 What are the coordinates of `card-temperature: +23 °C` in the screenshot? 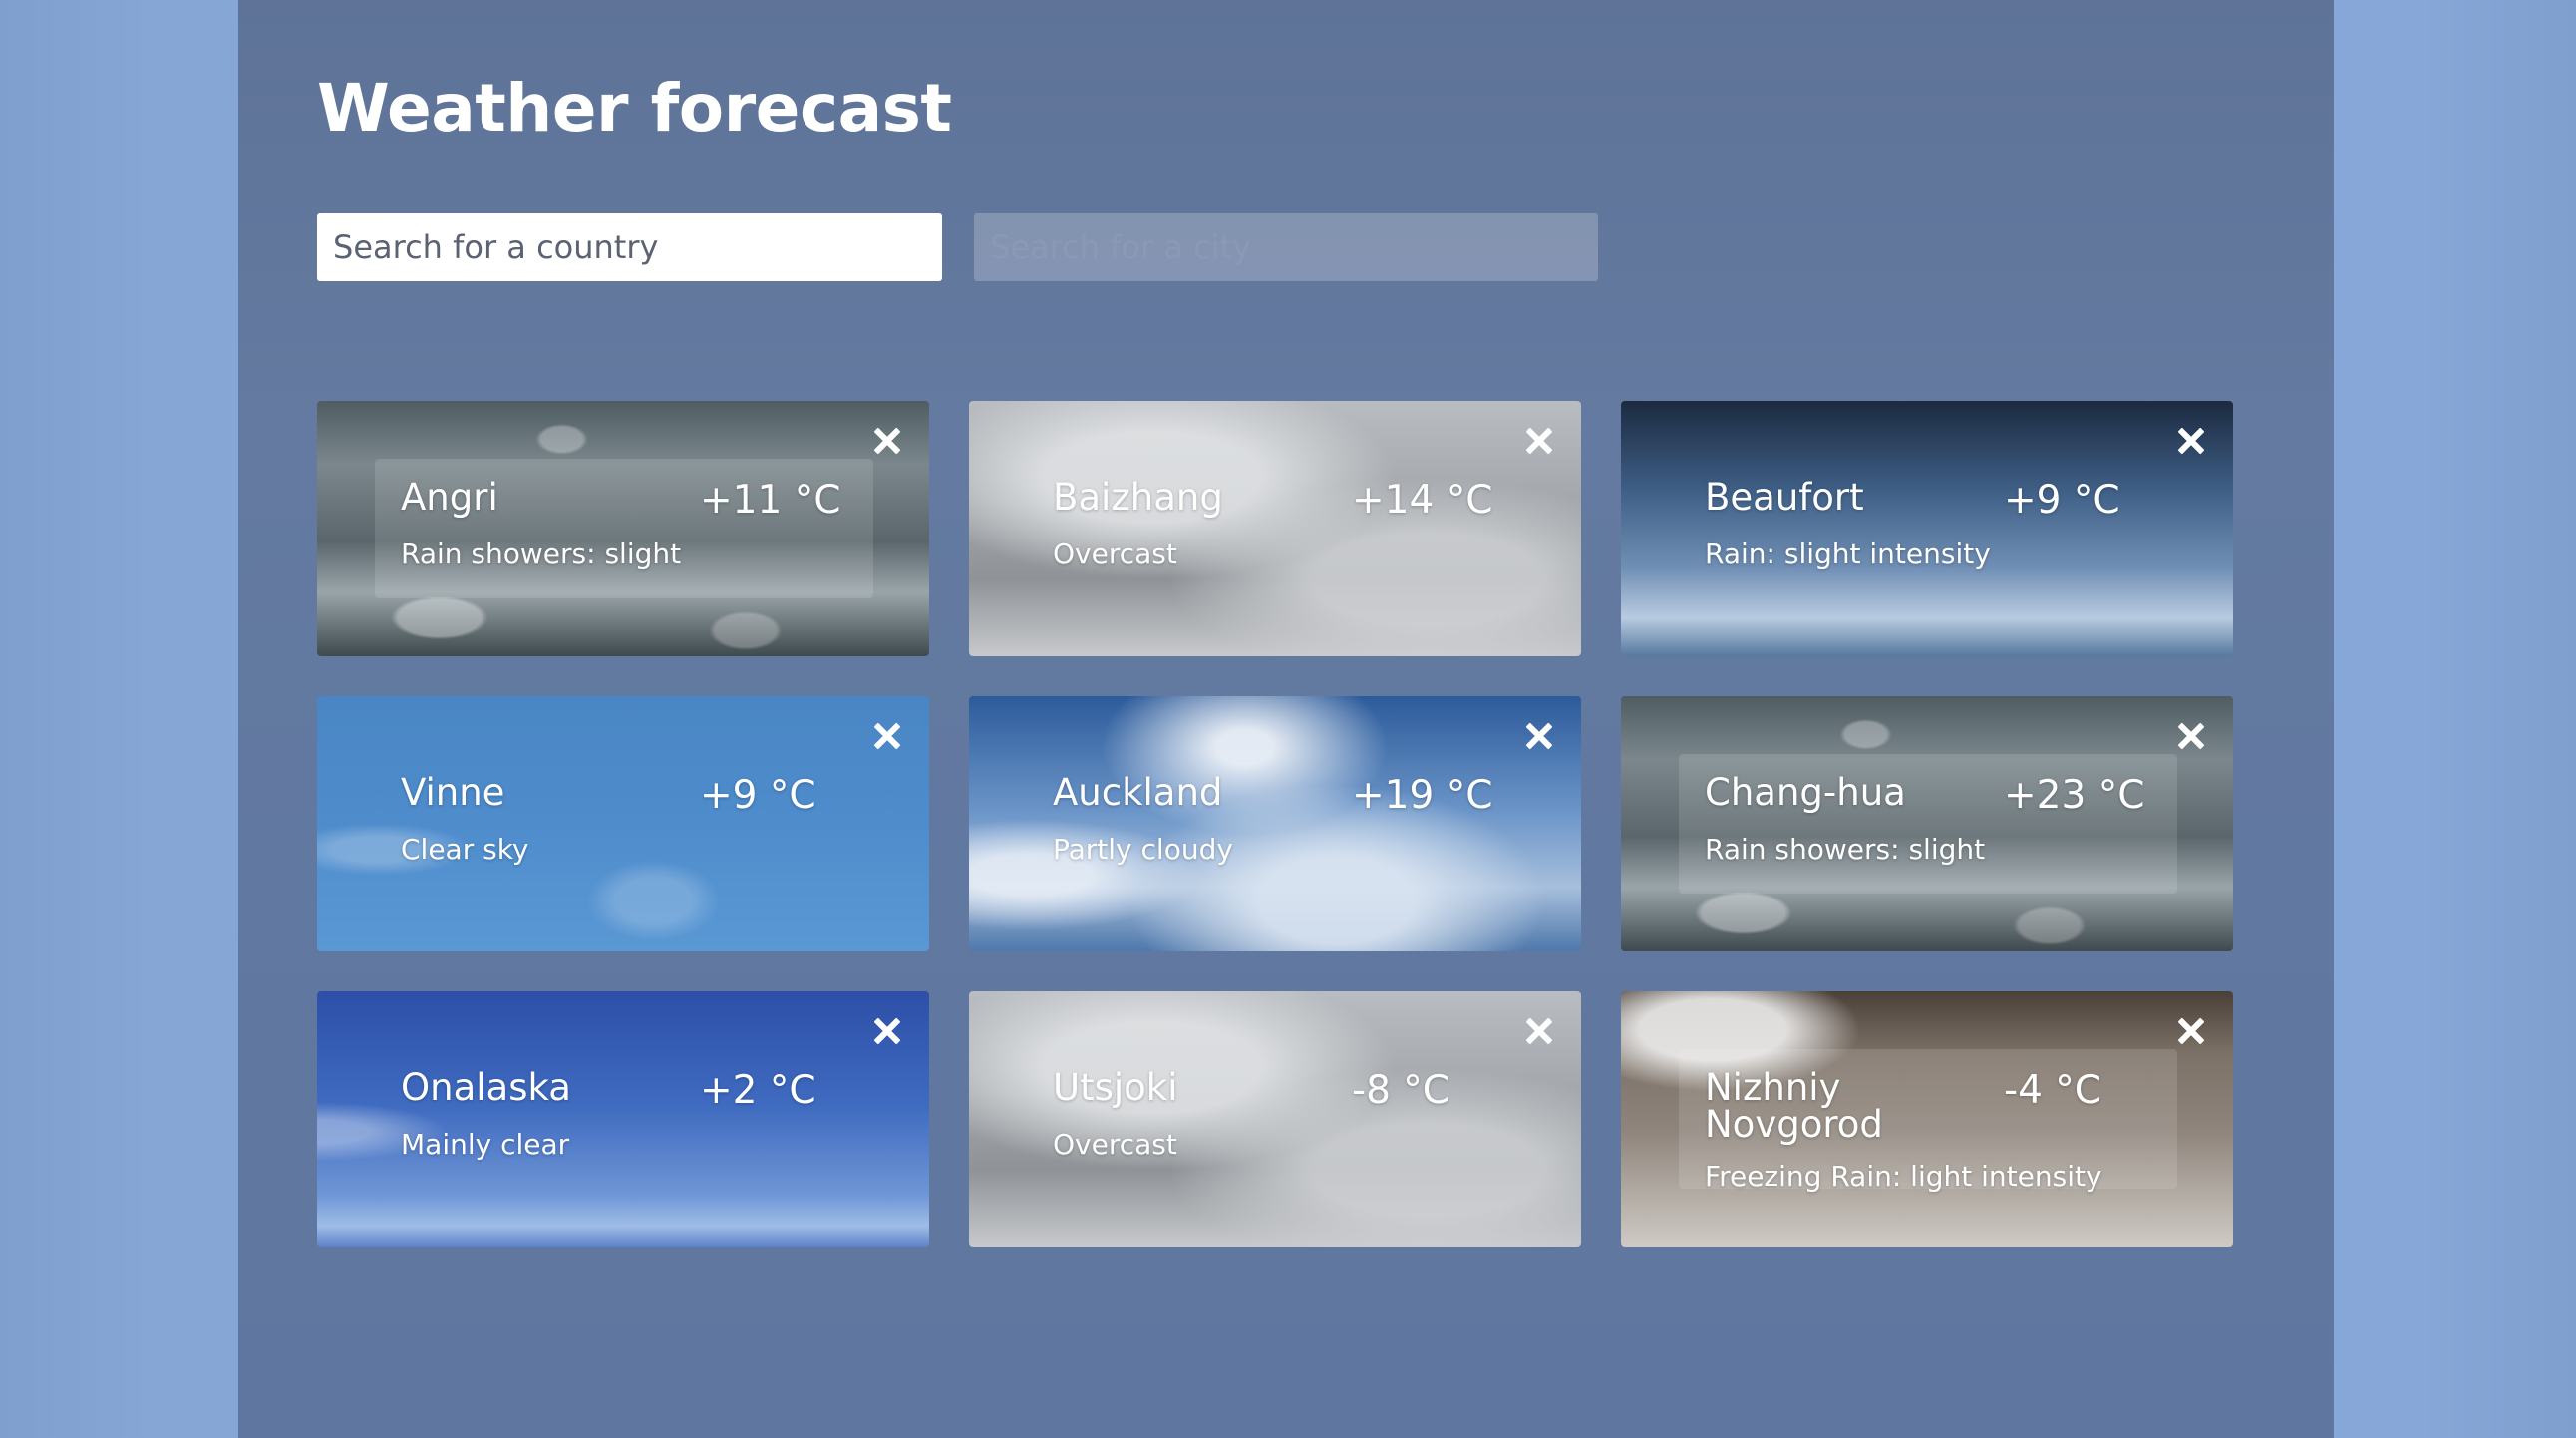 It's located at (2074, 795).